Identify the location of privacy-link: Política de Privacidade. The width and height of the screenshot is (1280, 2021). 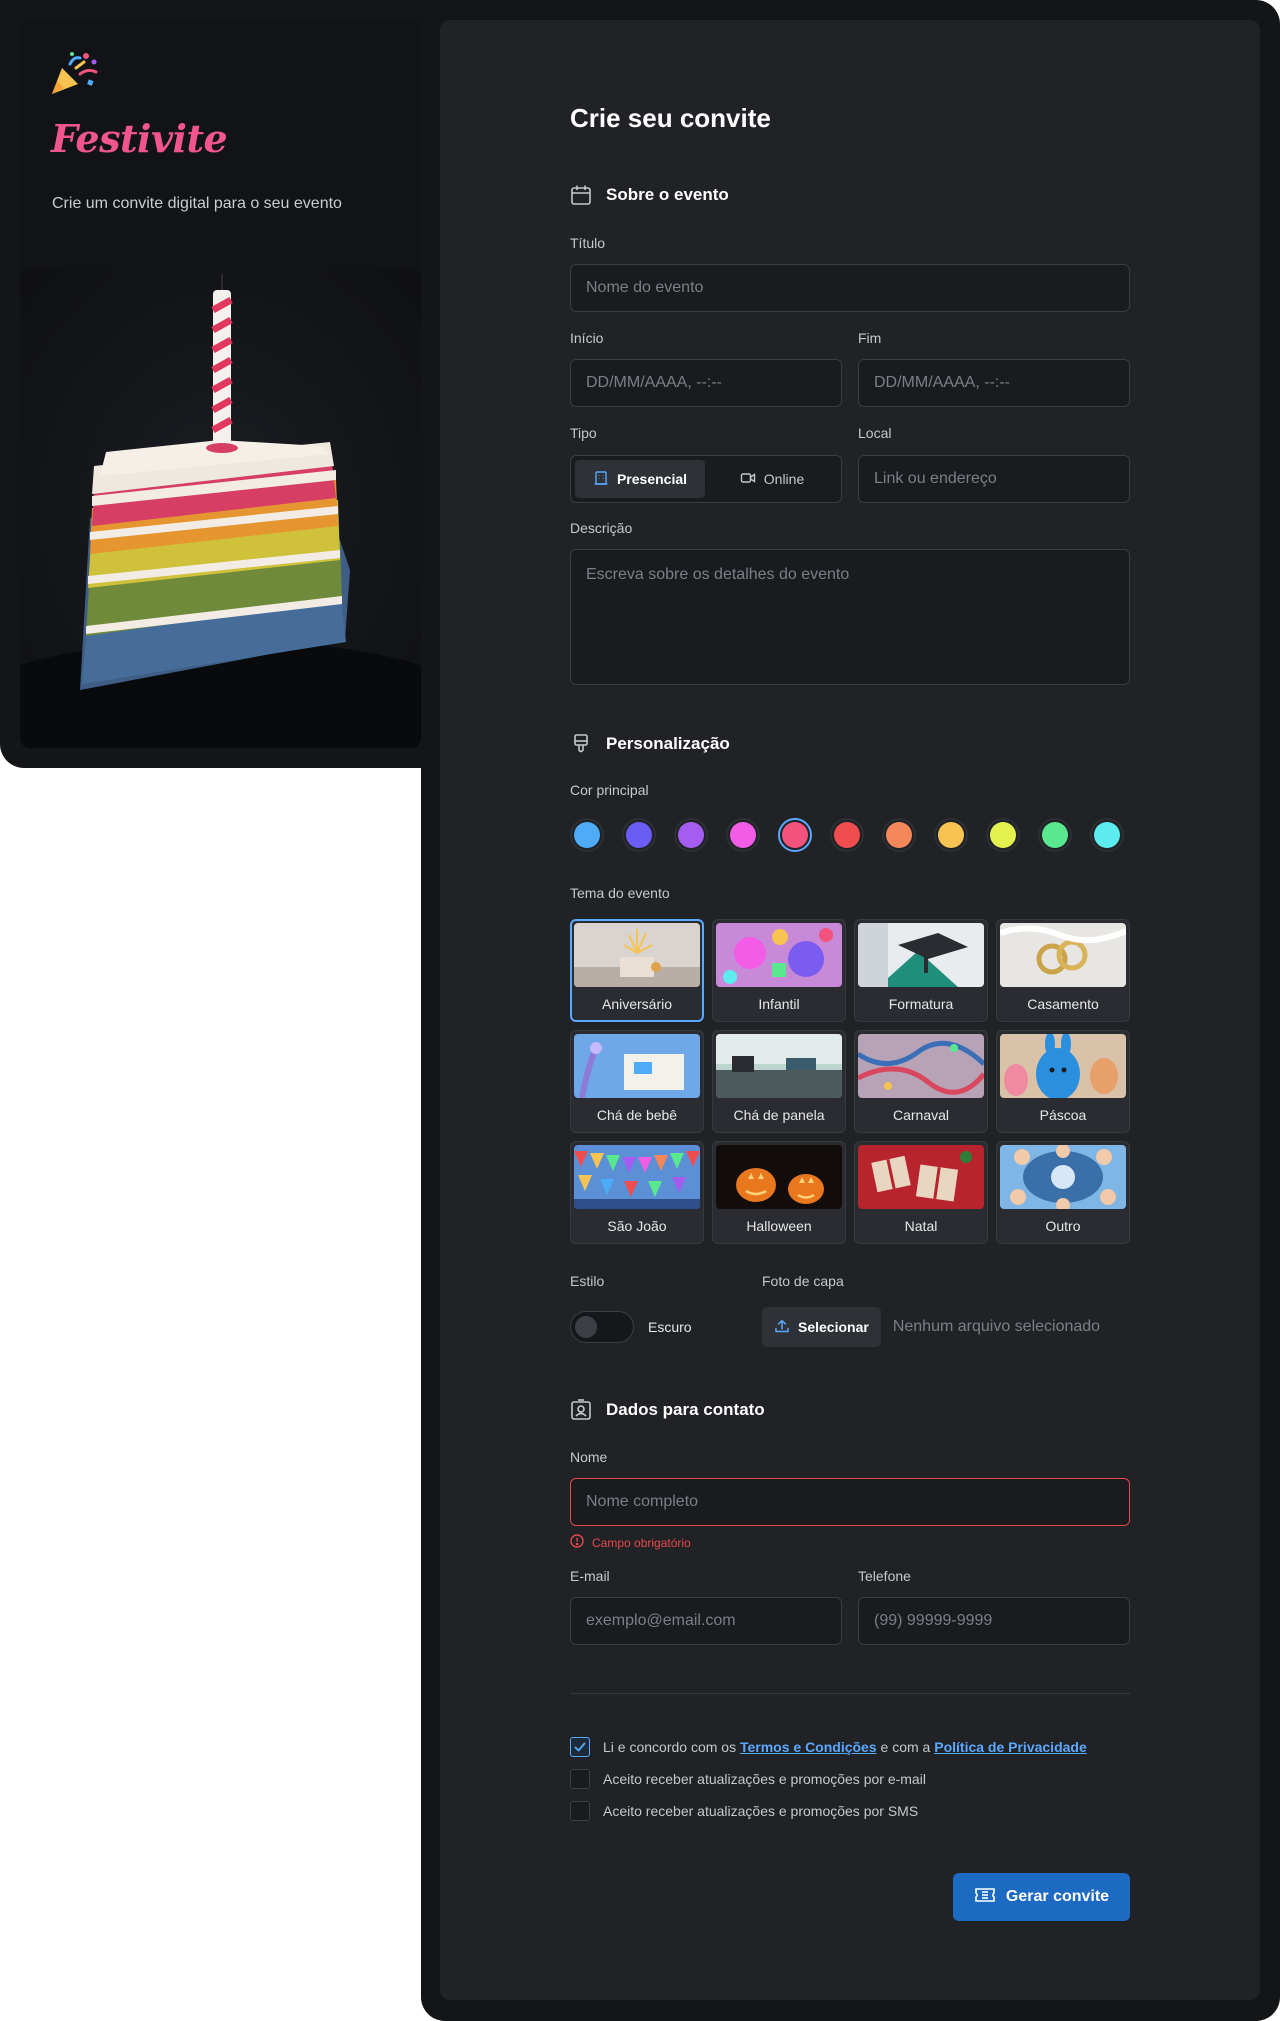
(1010, 1747).